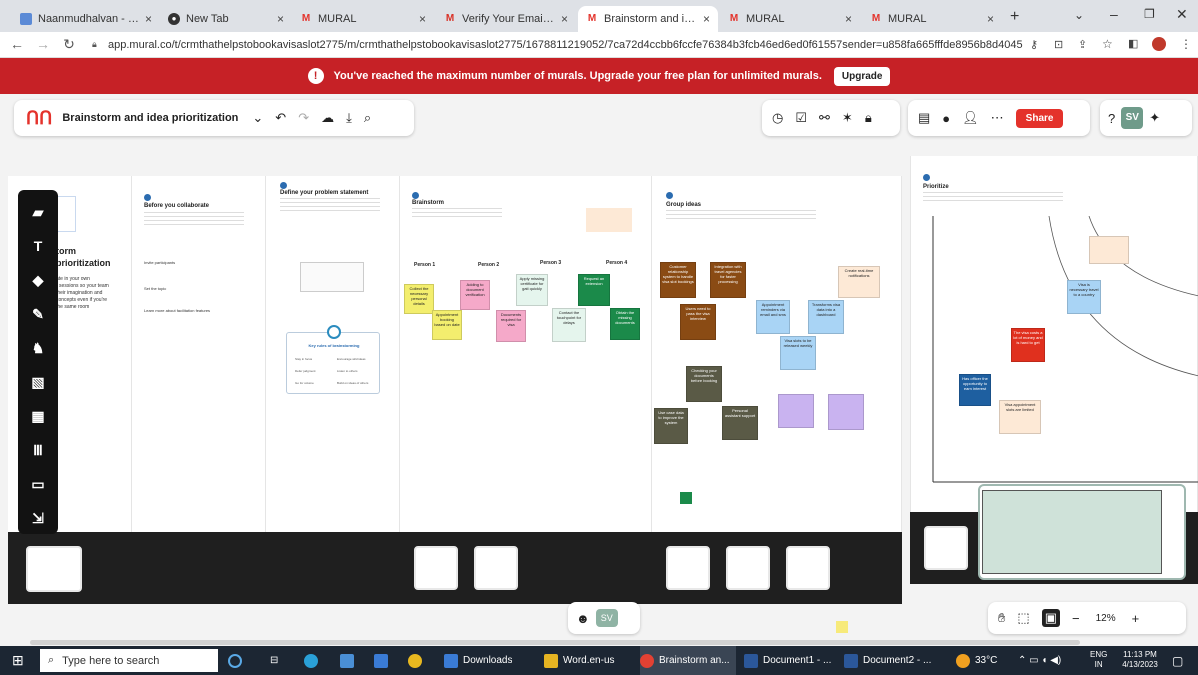 The width and height of the screenshot is (1198, 675). What do you see at coordinates (447, 325) in the screenshot?
I see `sticky-note: Appointment booking based on date` at bounding box center [447, 325].